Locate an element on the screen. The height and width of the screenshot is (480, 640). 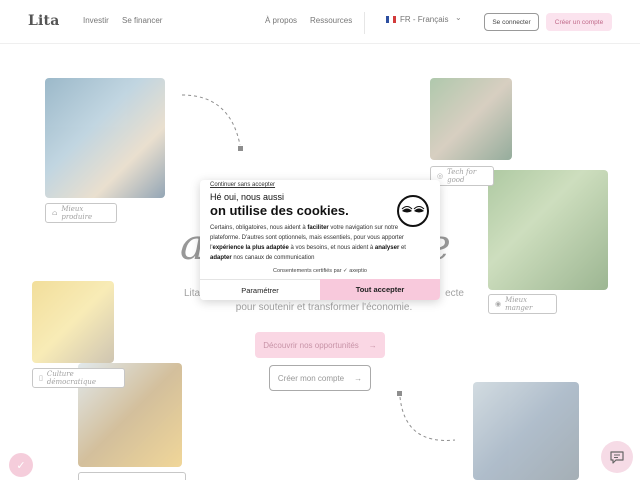
header-divider is located at coordinates (364, 23).